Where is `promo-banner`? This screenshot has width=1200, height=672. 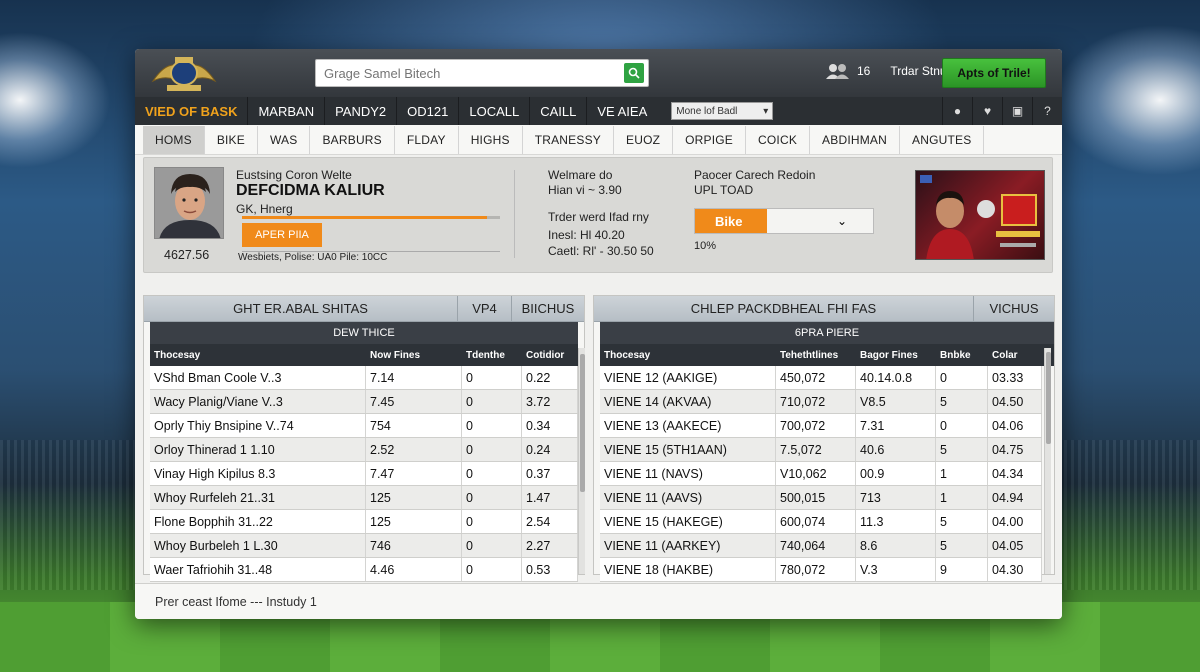
promo-banner is located at coordinates (980, 215).